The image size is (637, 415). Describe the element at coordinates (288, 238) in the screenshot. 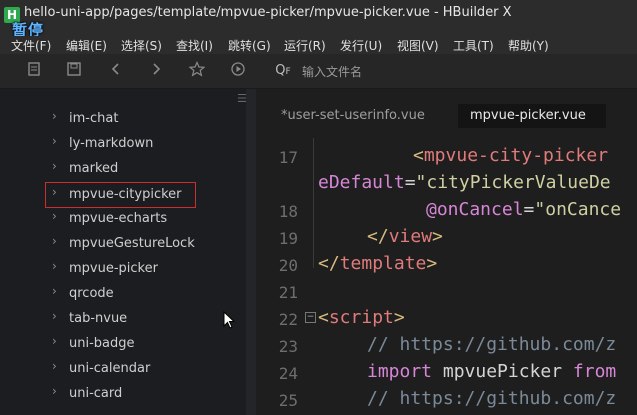

I see `line-number: 19` at that location.